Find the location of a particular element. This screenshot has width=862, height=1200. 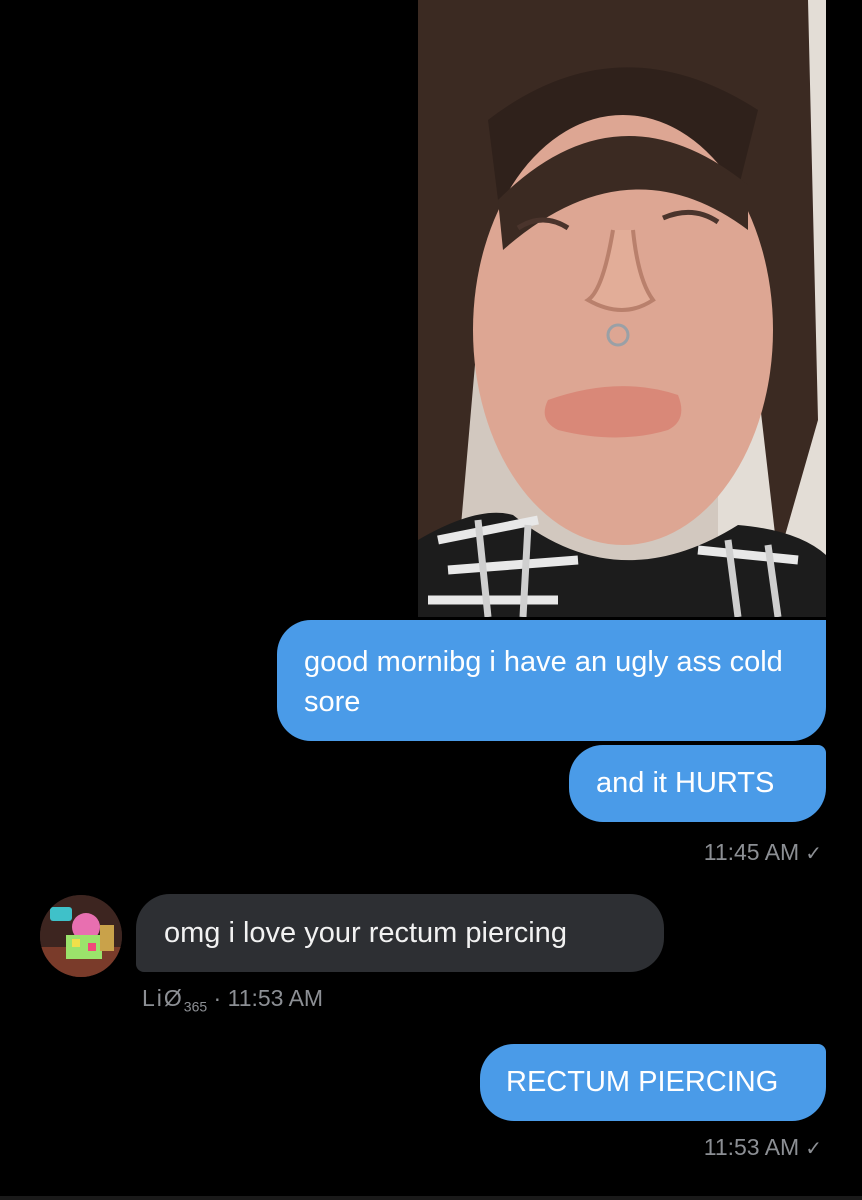

receipt-time: 11:45 AM is located at coordinates (751, 852).